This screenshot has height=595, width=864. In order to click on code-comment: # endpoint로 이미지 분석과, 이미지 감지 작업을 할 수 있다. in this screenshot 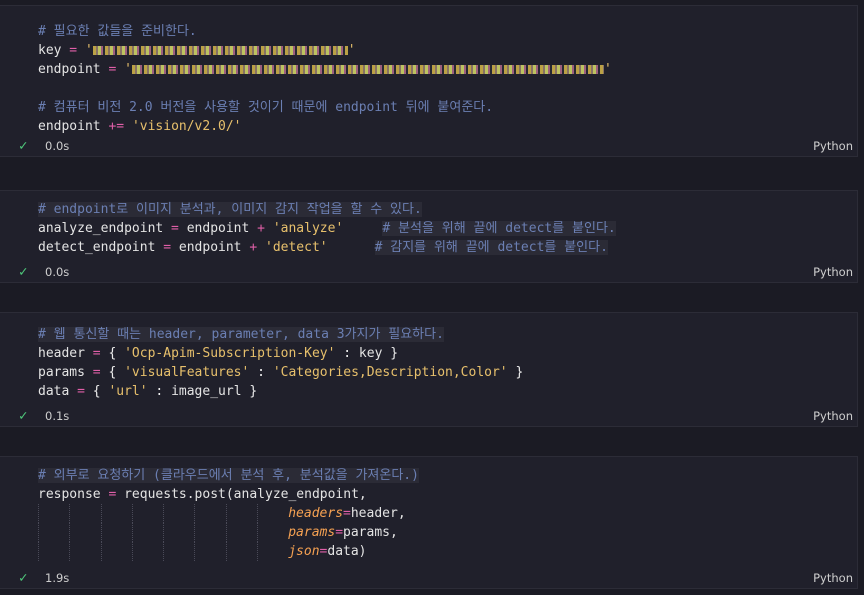, I will do `click(230, 209)`.